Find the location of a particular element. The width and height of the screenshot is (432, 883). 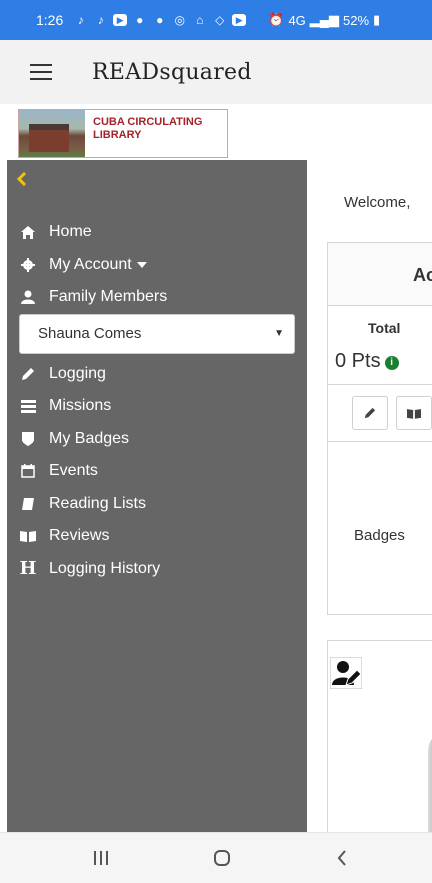

user-icon is located at coordinates (28, 297).